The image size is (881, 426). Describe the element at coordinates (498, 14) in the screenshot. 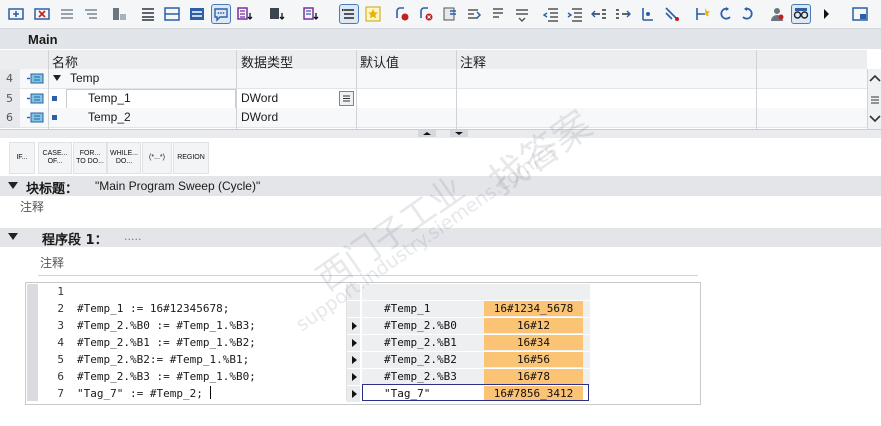

I see `step-into-icon` at that location.